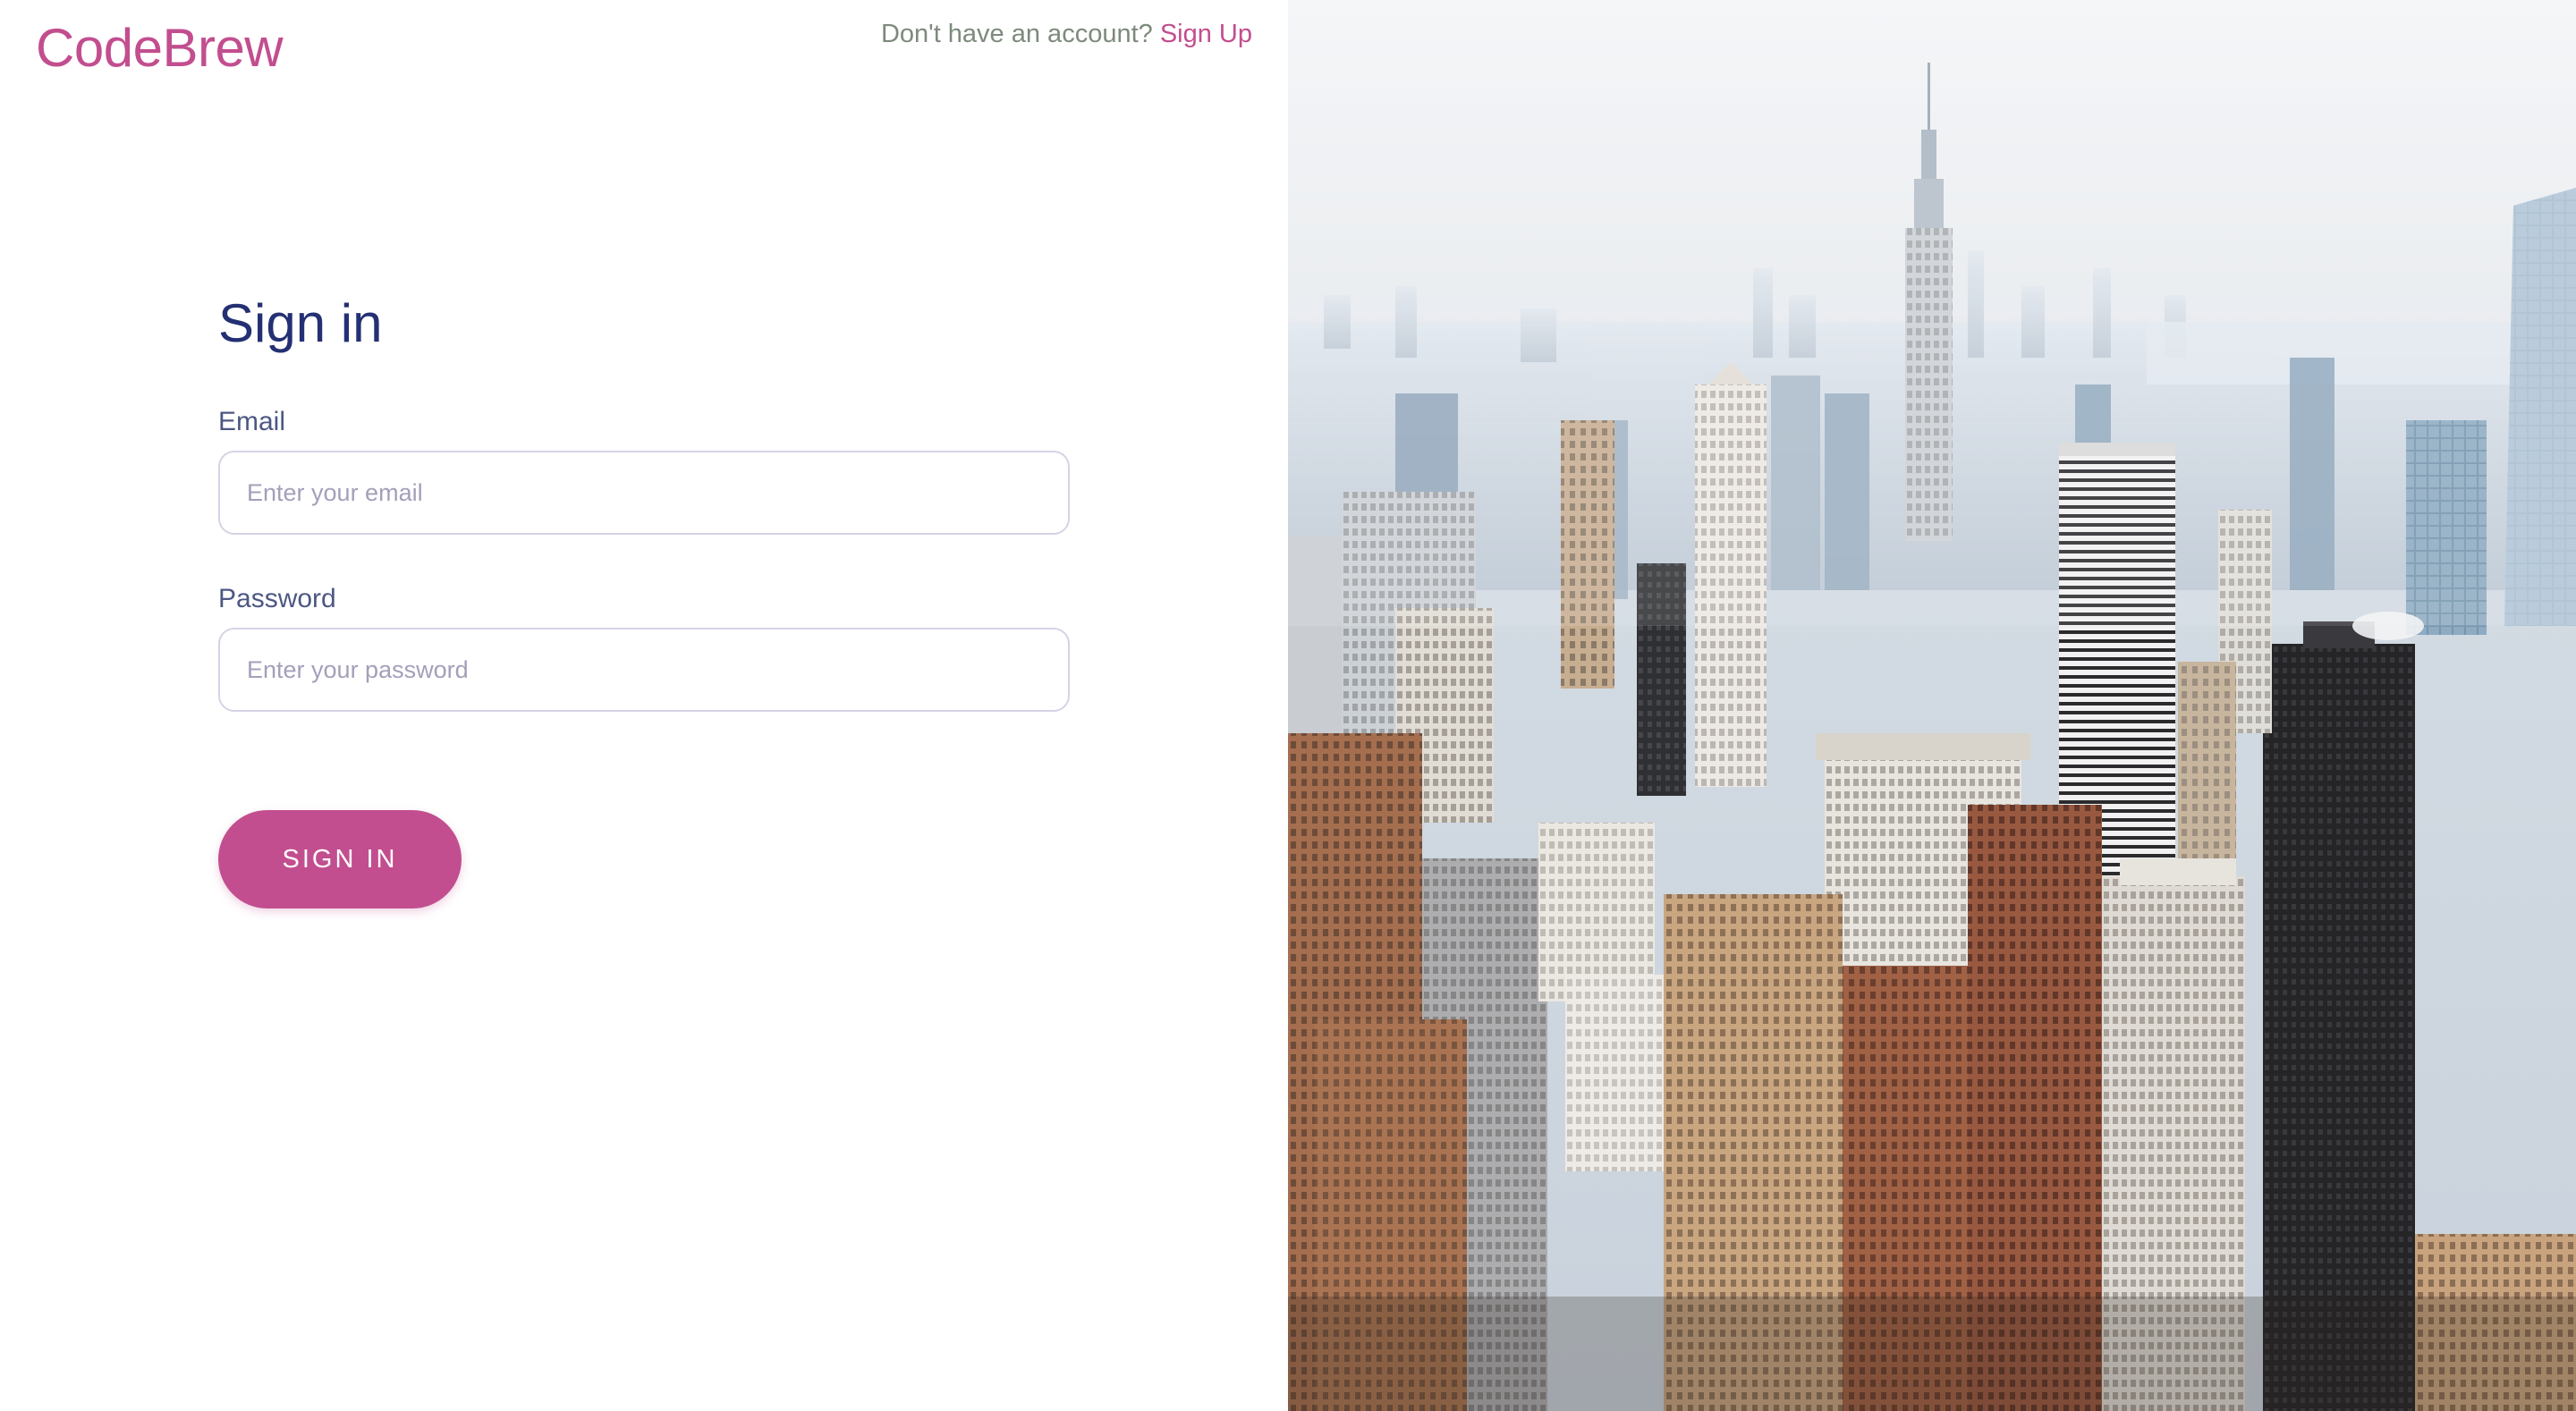  Describe the element at coordinates (277, 599) in the screenshot. I see `password-label: Password` at that location.